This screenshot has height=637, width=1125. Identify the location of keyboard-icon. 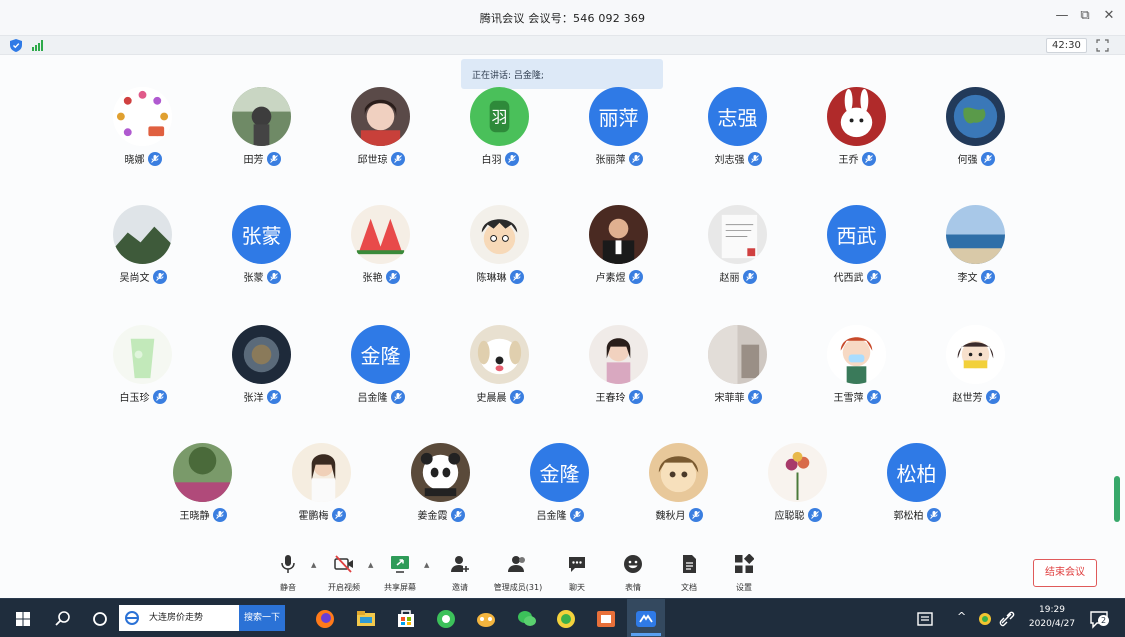
(925, 619).